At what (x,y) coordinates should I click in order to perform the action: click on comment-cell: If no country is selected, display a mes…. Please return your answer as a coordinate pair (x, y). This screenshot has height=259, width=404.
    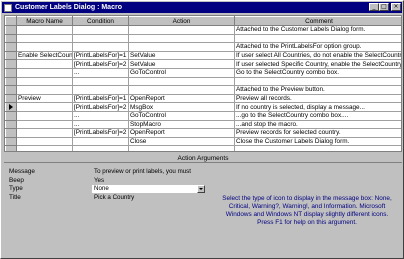
    Looking at the image, I should click on (317, 107).